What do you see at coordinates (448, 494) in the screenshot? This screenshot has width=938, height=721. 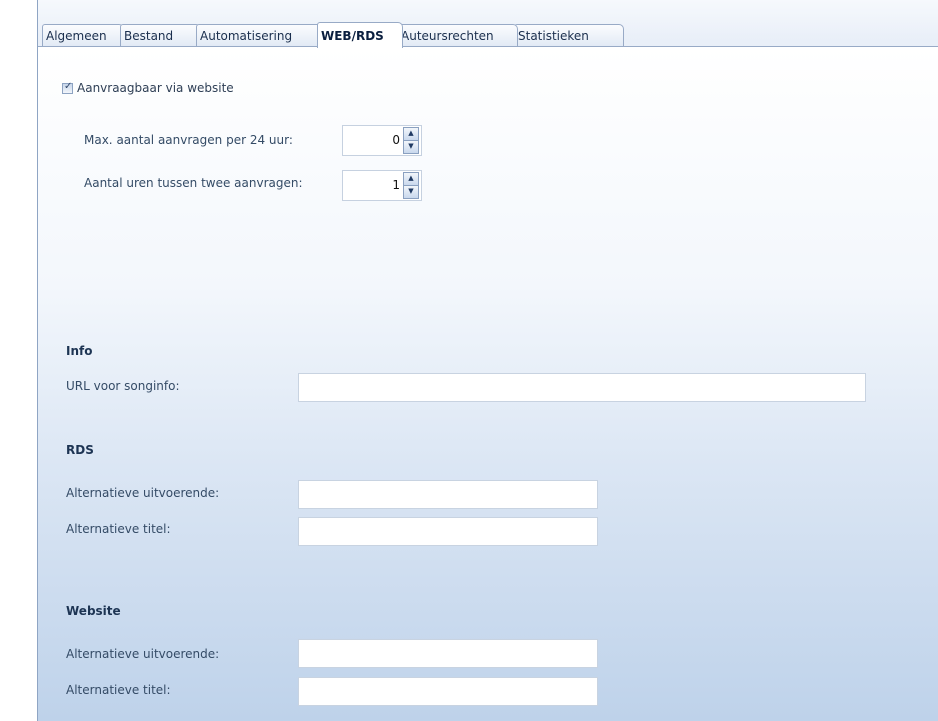 I see `rds-artist-field` at bounding box center [448, 494].